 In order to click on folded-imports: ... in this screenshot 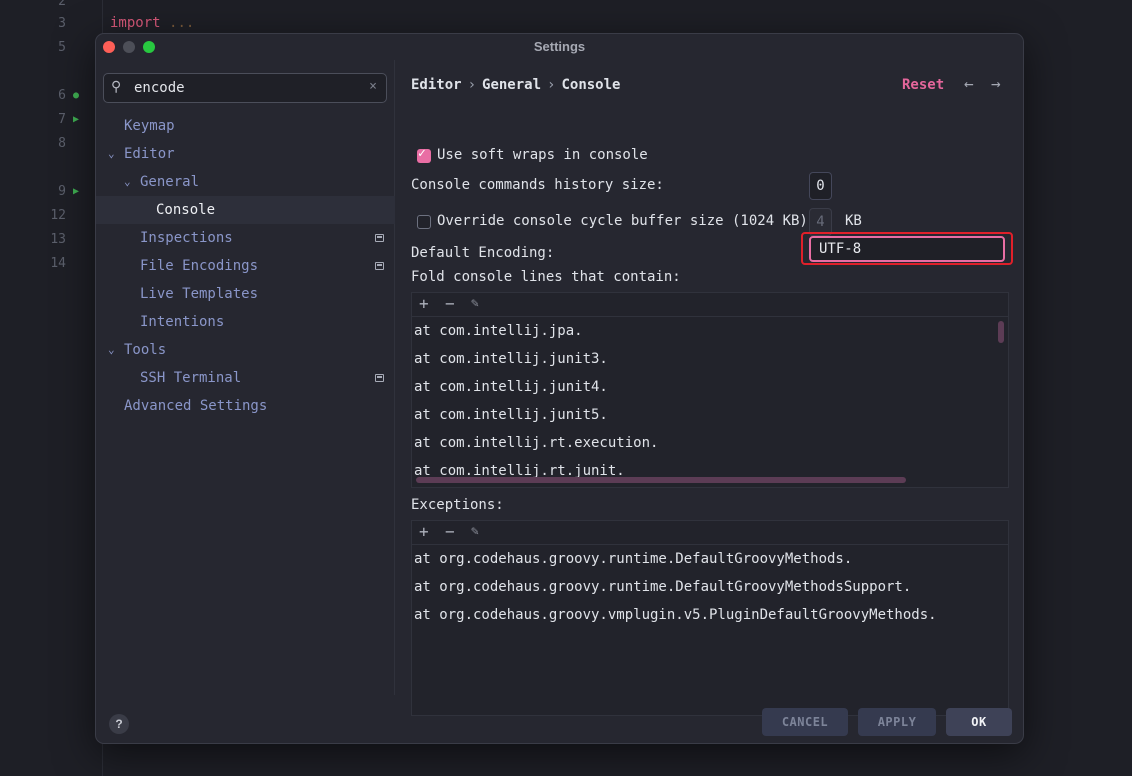, I will do `click(181, 23)`.